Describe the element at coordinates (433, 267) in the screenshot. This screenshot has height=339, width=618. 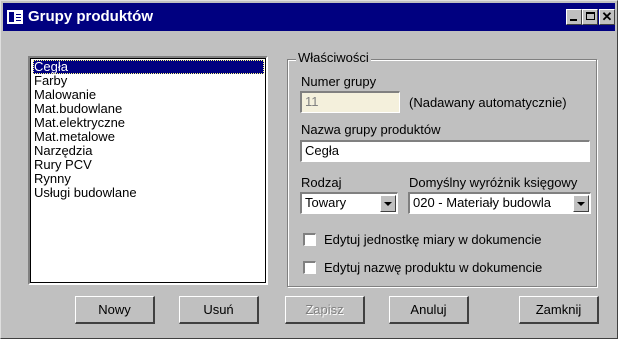
I see `edit-name-label: Edytuj nazwę produktu w dokumencie` at that location.